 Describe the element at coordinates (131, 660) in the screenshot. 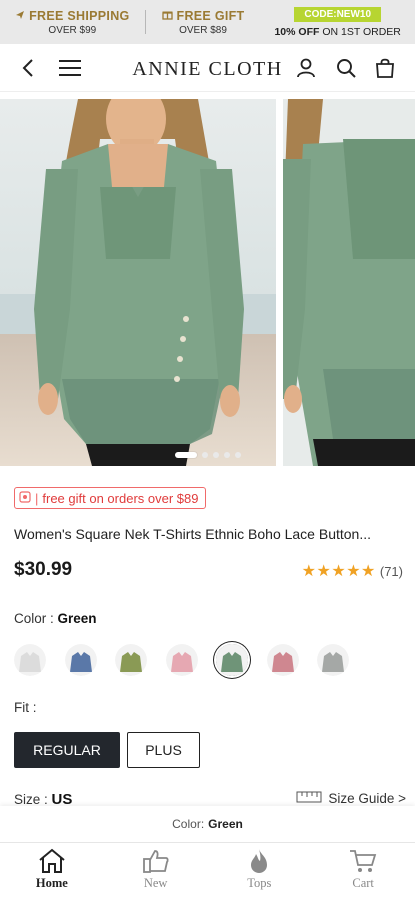

I see `color-swatch-olive` at that location.